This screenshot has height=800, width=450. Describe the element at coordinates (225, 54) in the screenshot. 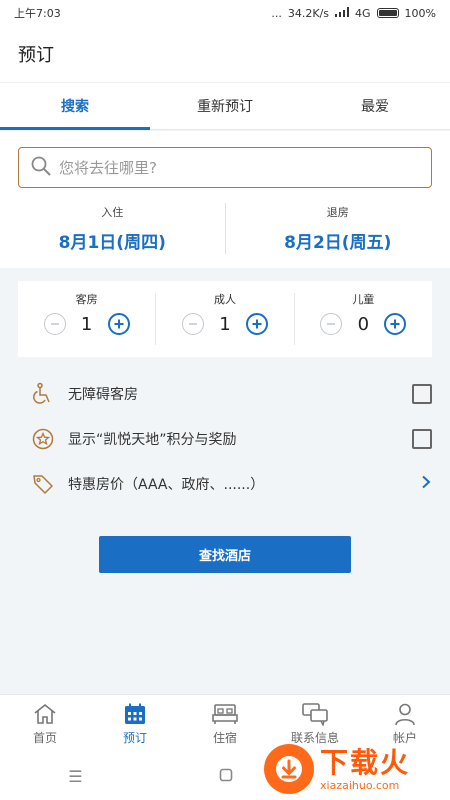

I see `app-bar: 预订` at that location.